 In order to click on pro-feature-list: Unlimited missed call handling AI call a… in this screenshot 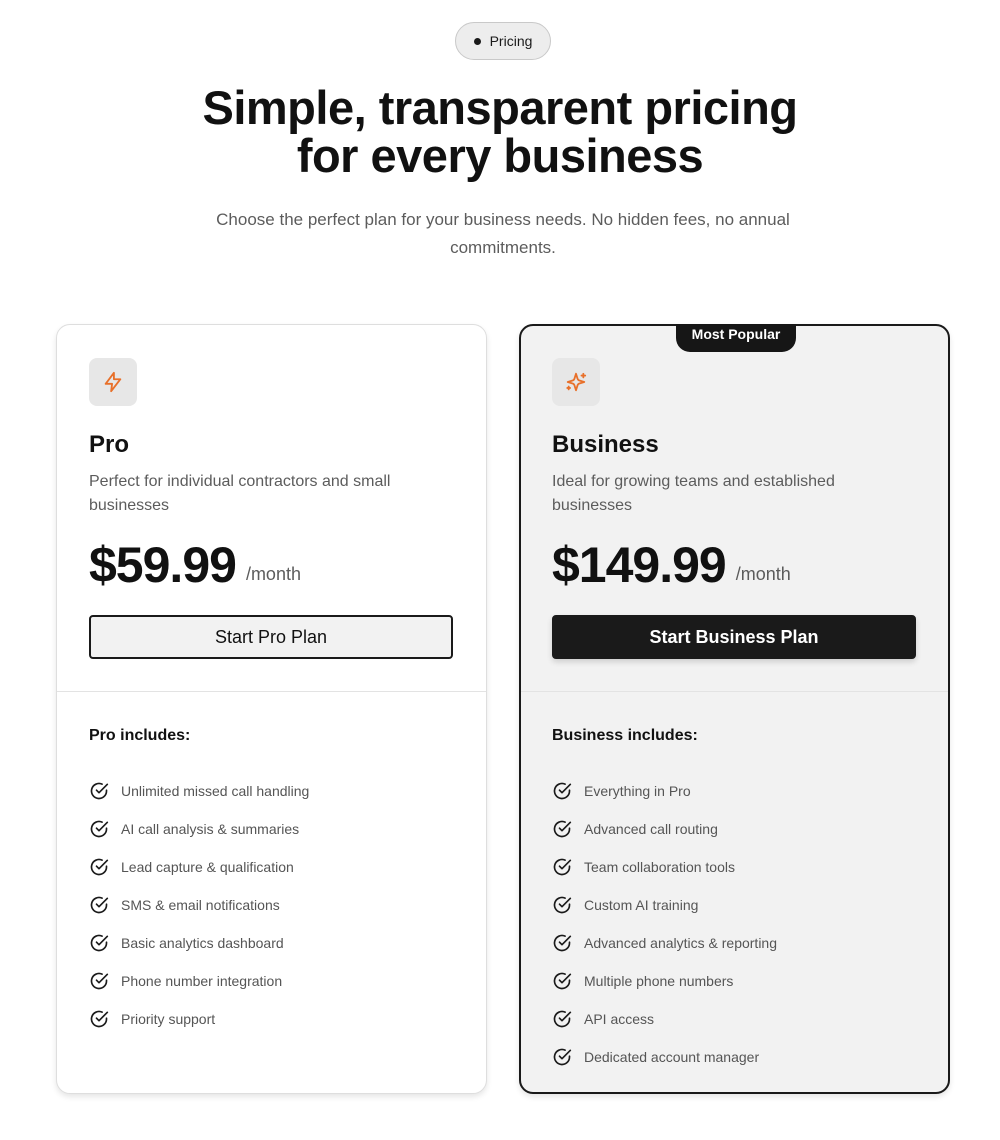, I will do `click(199, 905)`.